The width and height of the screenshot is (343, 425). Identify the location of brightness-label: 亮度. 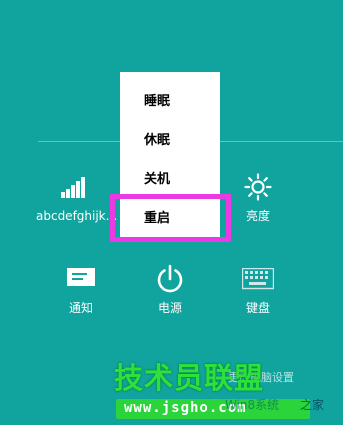
(257, 216).